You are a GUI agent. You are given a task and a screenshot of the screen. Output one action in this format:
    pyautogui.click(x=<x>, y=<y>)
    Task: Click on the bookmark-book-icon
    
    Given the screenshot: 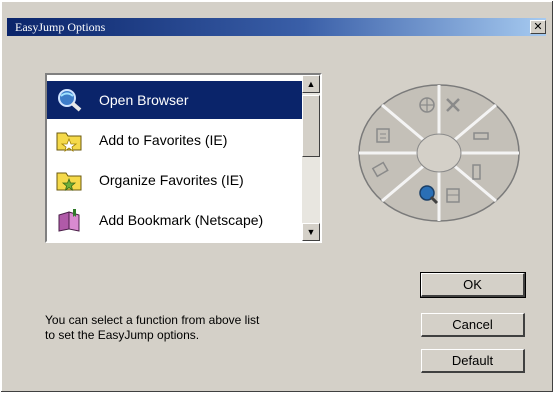 What is the action you would take?
    pyautogui.click(x=69, y=220)
    